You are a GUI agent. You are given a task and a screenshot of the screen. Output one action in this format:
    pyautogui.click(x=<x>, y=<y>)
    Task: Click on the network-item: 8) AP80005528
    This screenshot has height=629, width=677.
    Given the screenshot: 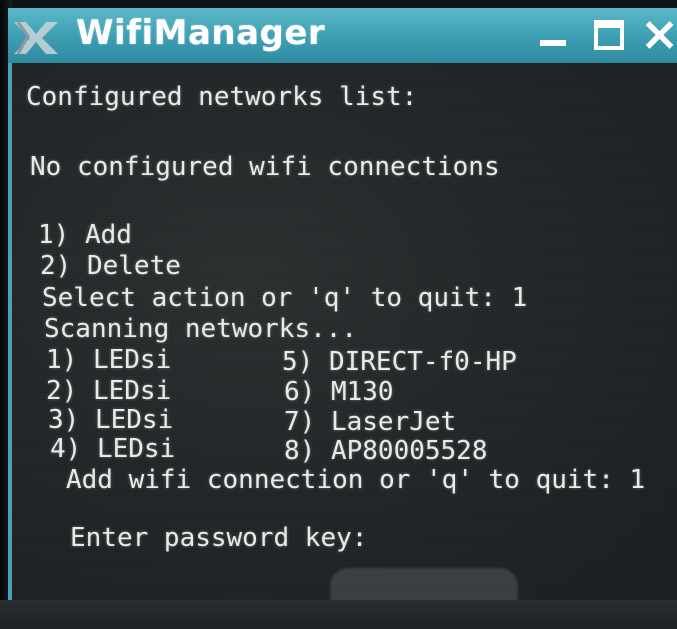 What is the action you would take?
    pyautogui.click(x=386, y=451)
    